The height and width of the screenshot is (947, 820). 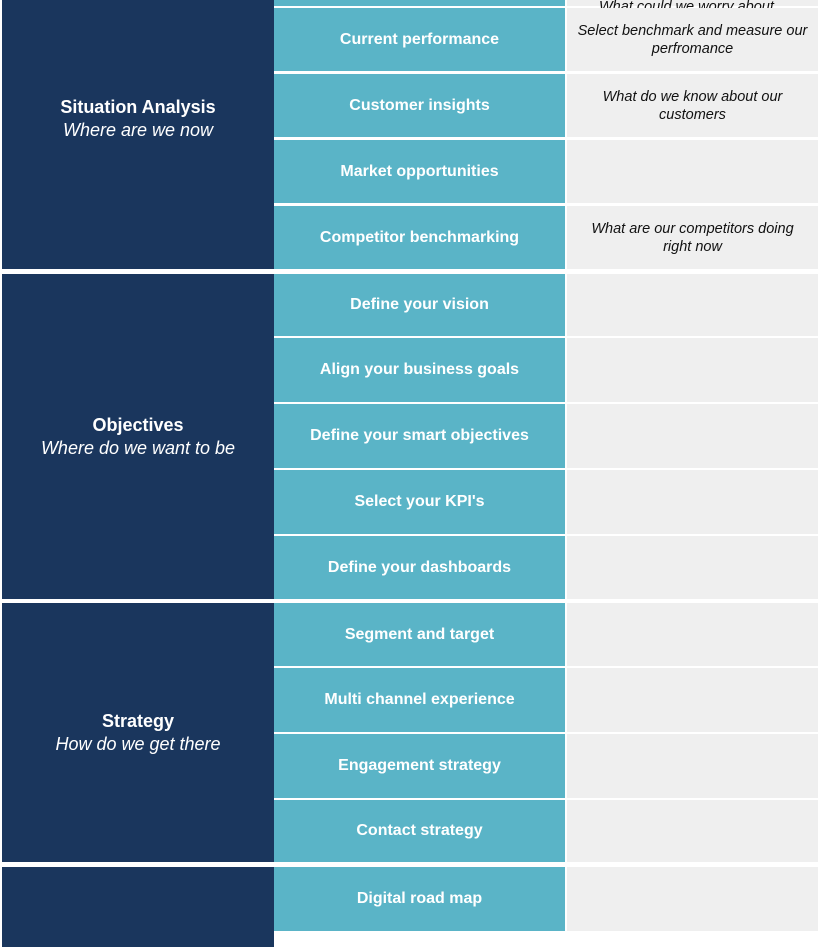 I want to click on table-row: Segment and target, so click(x=546, y=634).